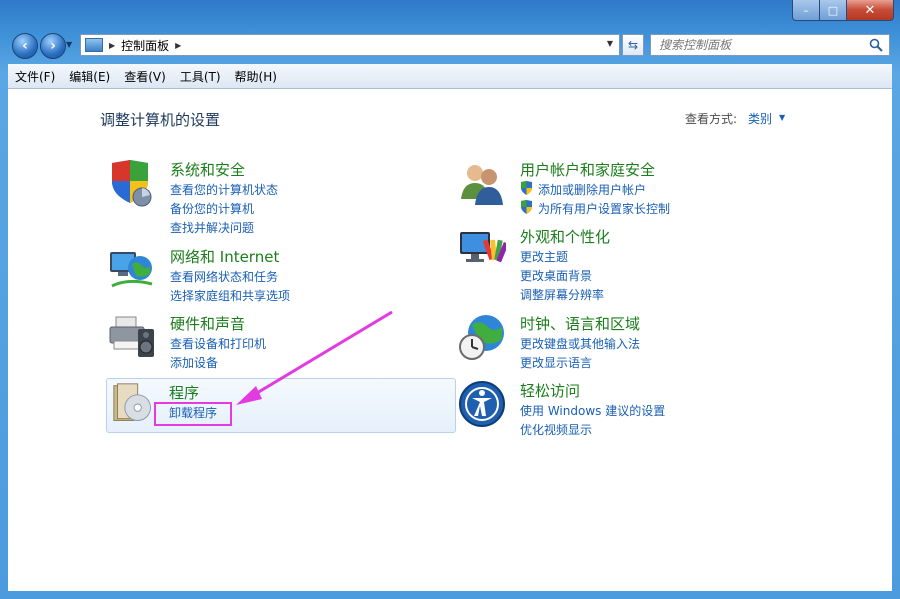 Image resolution: width=900 pixels, height=599 pixels. I want to click on navigation-bar: ‹ › ▼ ▶ 控制面板 ▶ ▼ ⇆, so click(450, 45).